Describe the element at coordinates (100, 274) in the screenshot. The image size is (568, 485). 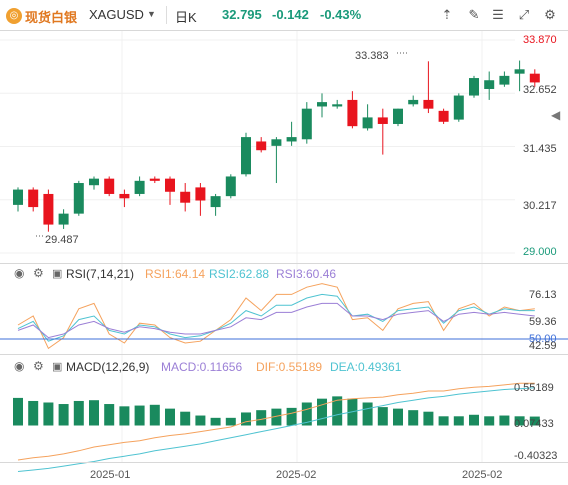
I see `rsi-title: RSI(7,14,21)` at that location.